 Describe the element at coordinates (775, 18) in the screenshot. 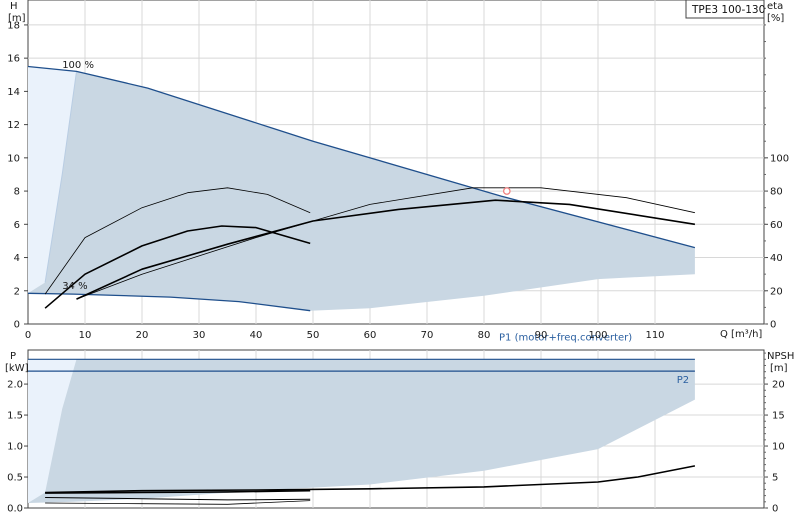

I see `eta-axis-unit: [%]` at that location.